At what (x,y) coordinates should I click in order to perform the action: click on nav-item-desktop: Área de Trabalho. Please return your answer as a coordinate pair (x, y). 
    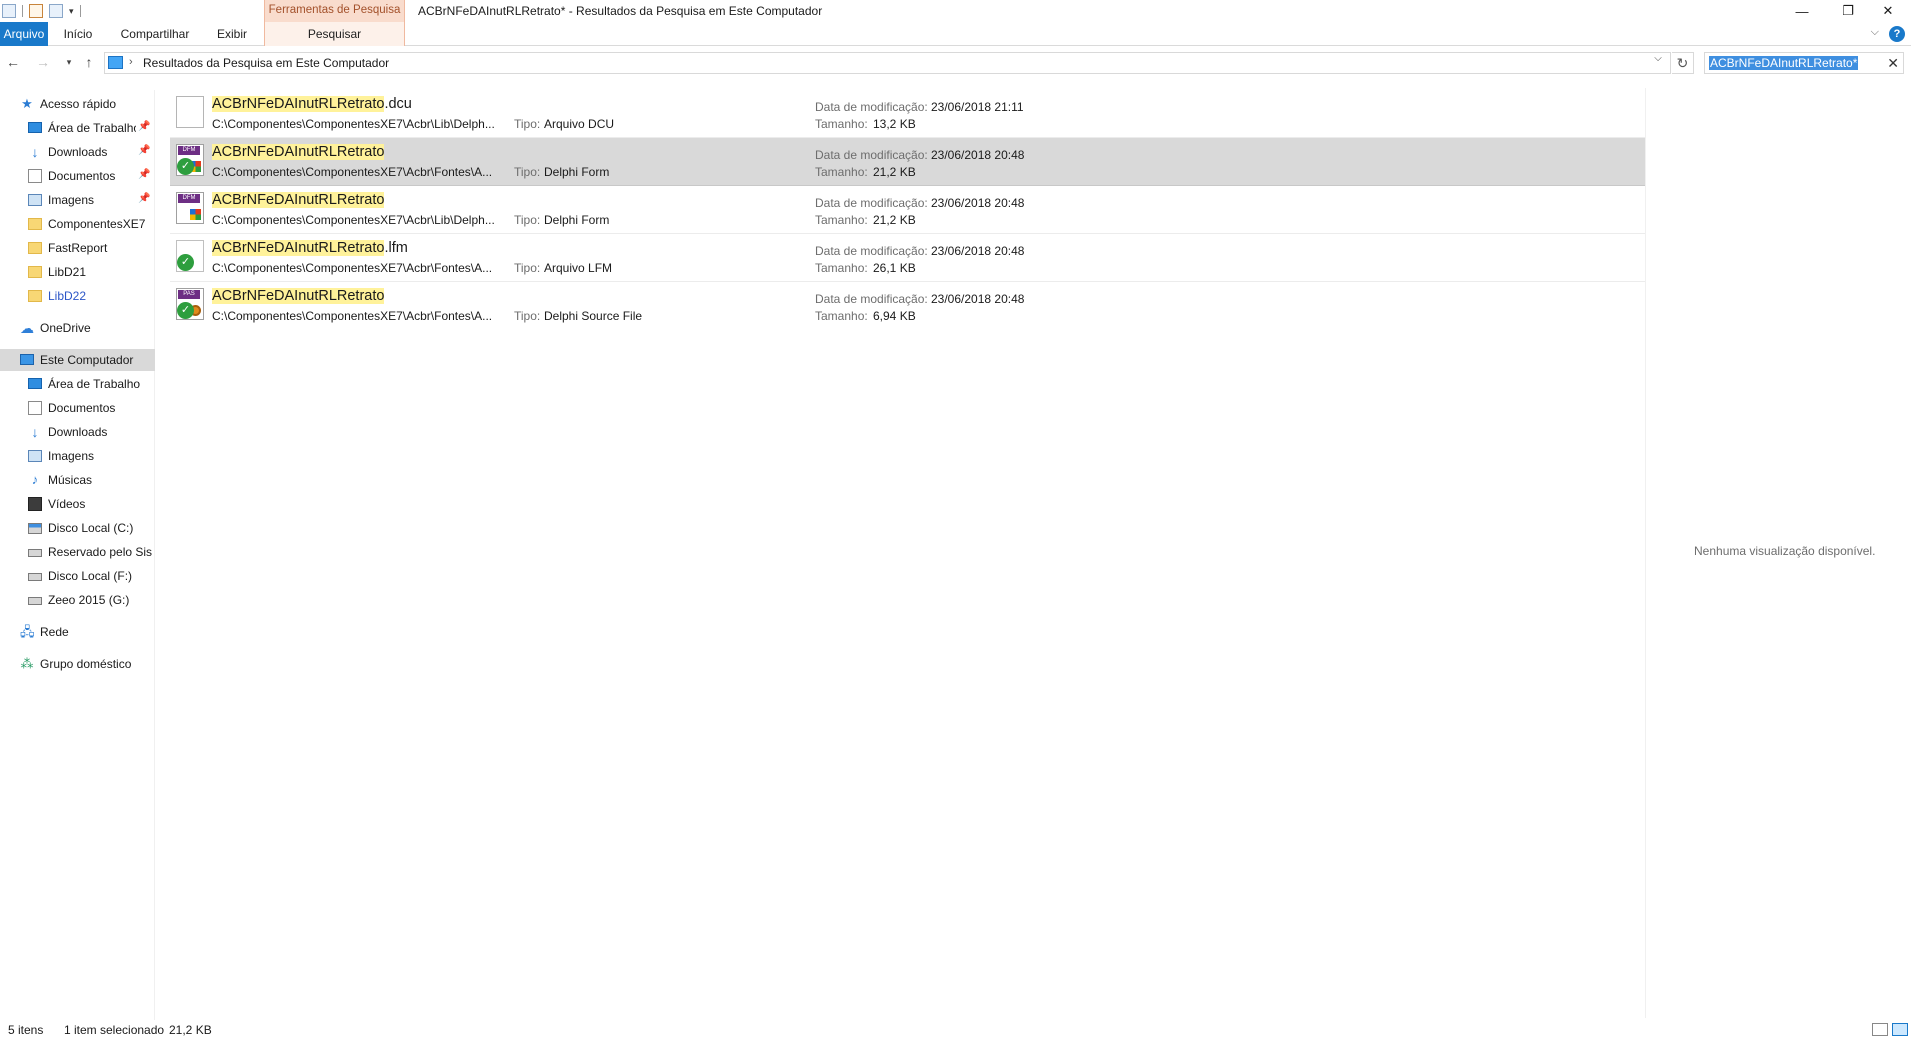
    Looking at the image, I should click on (77, 384).